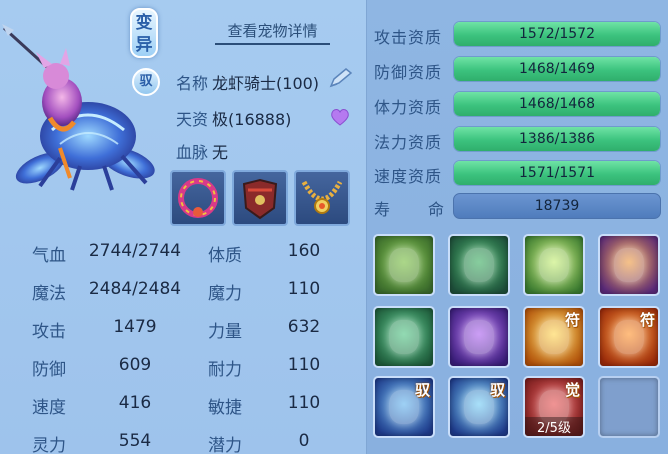 The image size is (668, 454). Describe the element at coordinates (554, 407) in the screenshot. I see `skill-slot: 觉 2/5级` at that location.